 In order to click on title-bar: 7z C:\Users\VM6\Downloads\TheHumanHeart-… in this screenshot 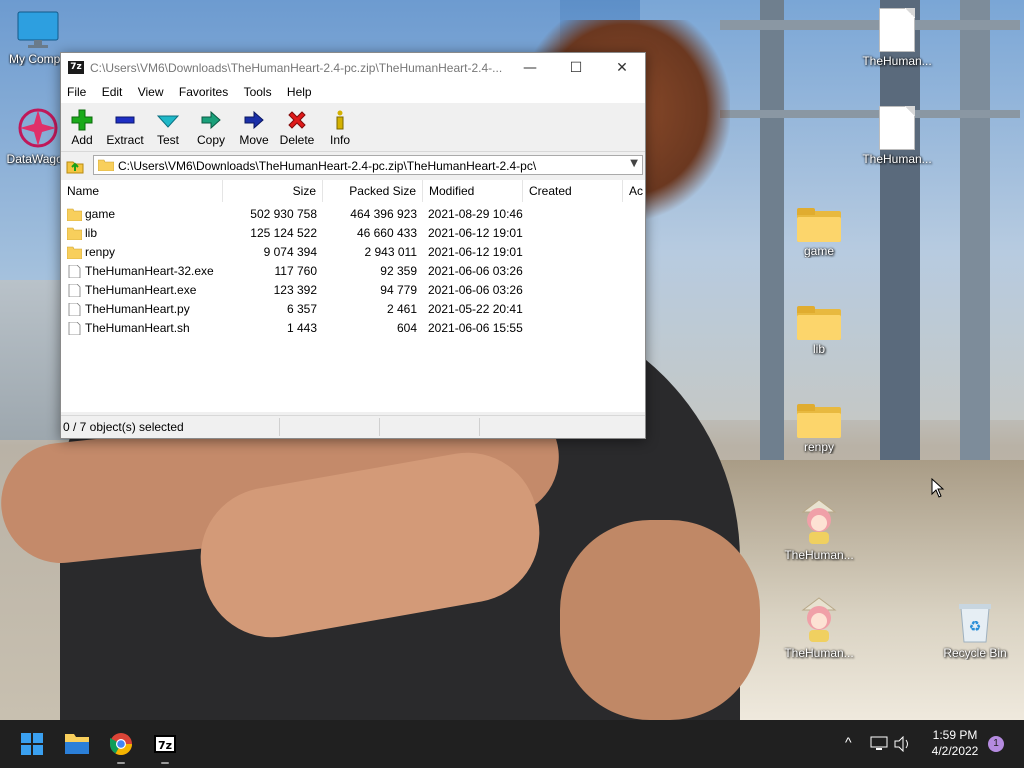, I will do `click(353, 68)`.